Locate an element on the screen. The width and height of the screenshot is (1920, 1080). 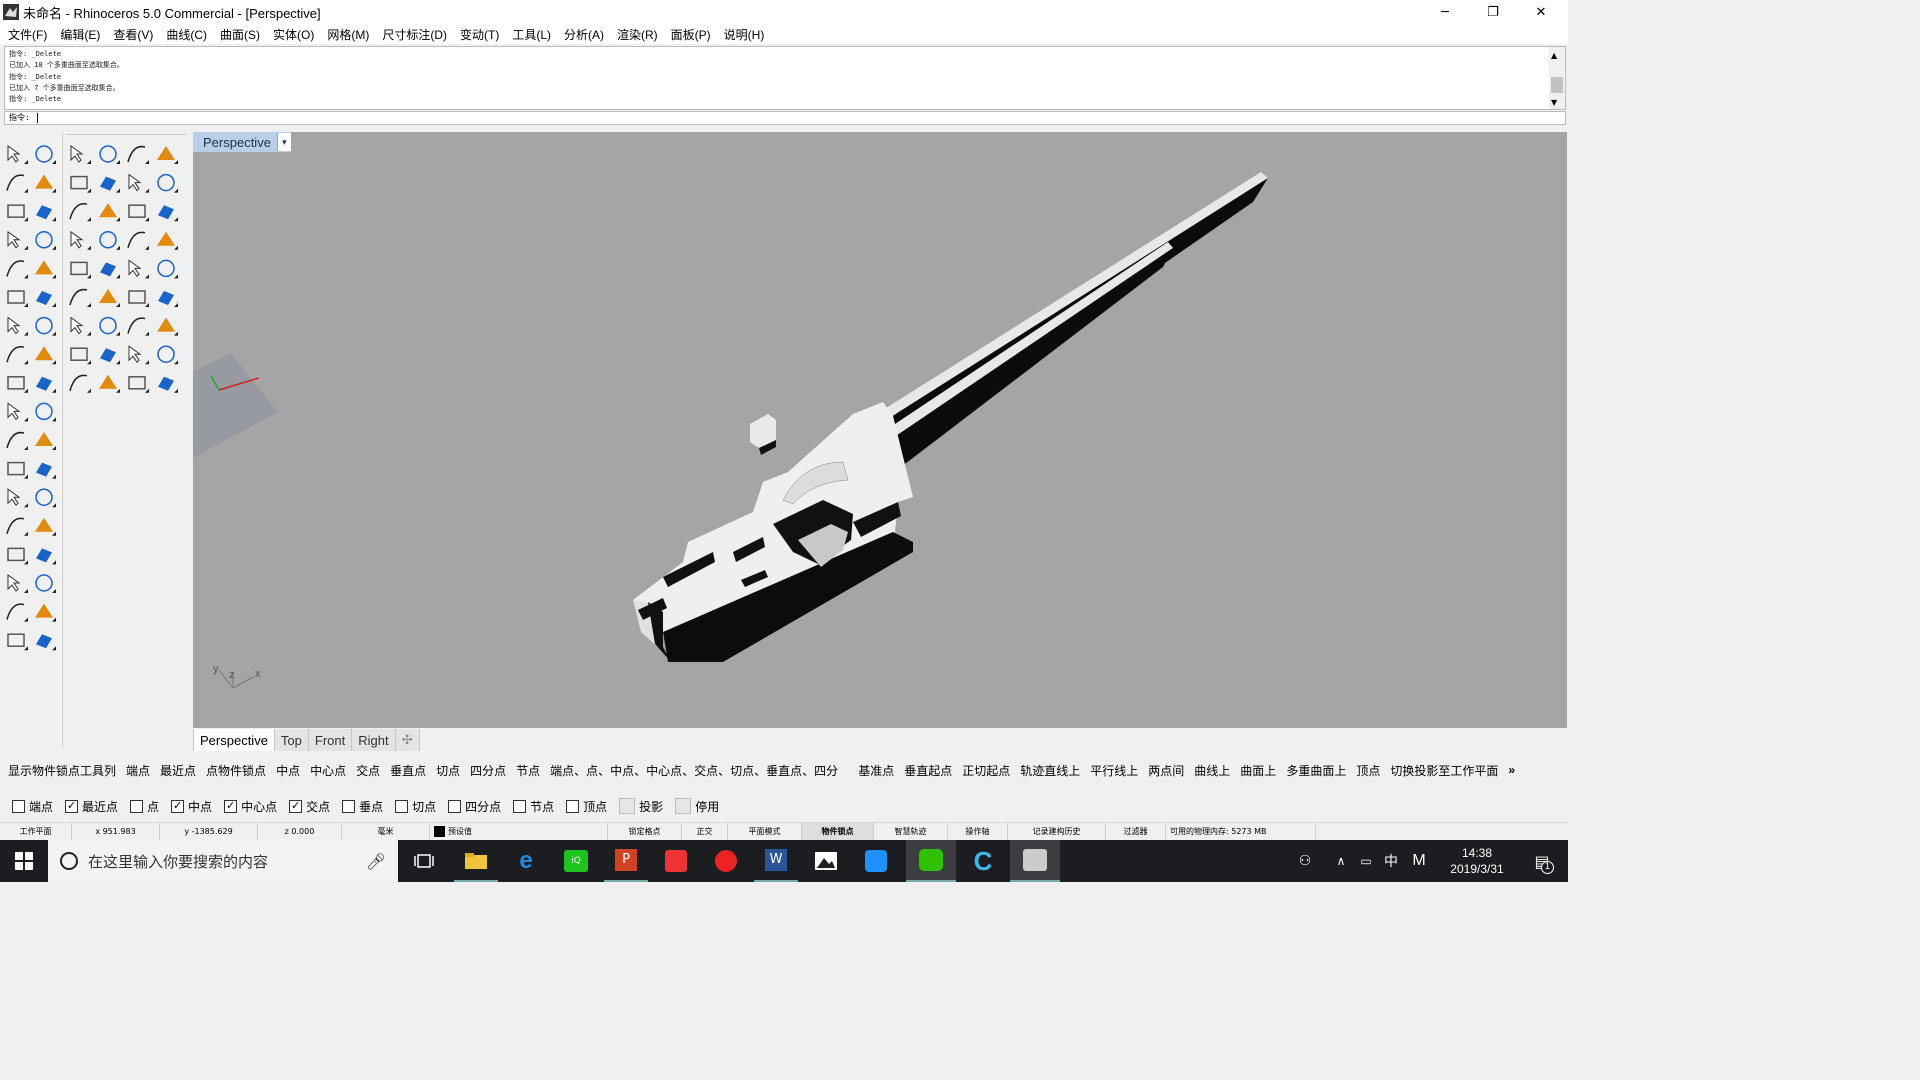
toolbar-group-icon is located at coordinates (45, 355).